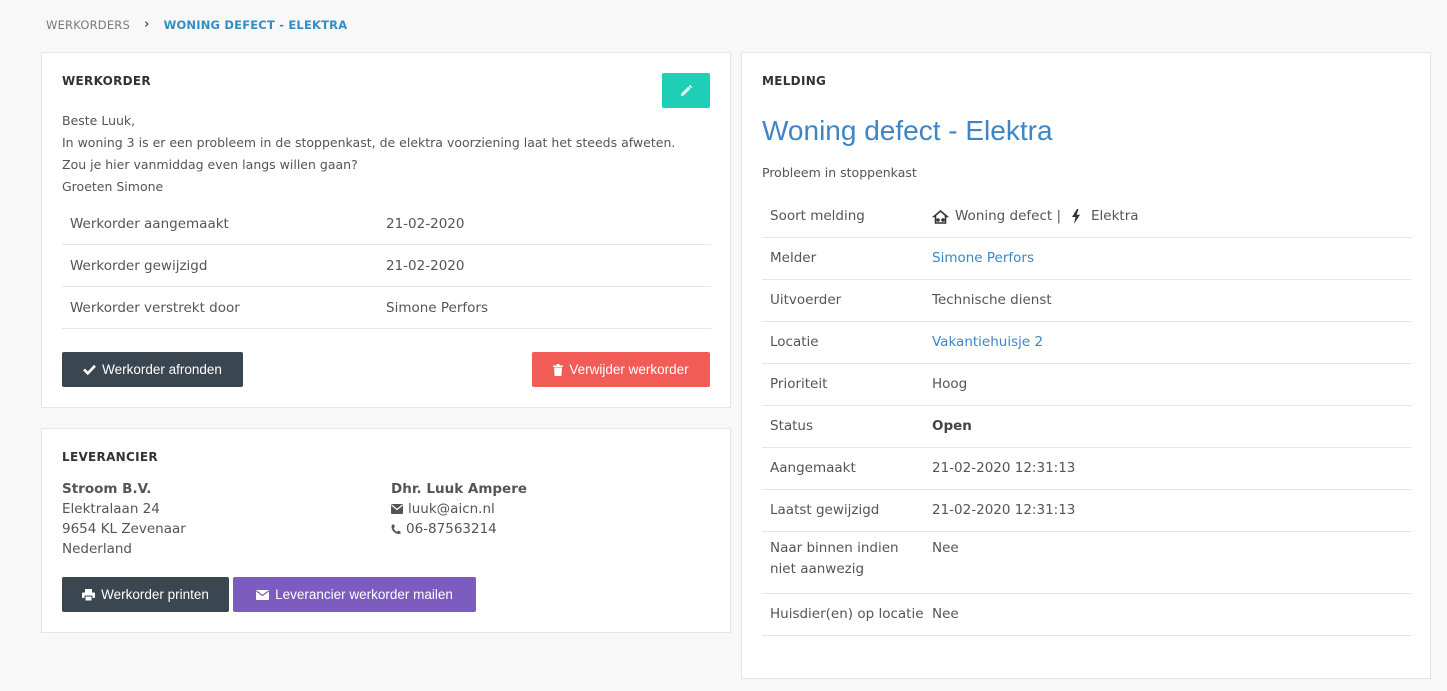 Image resolution: width=1447 pixels, height=691 pixels. I want to click on button-label: Werkorder printen, so click(155, 594).